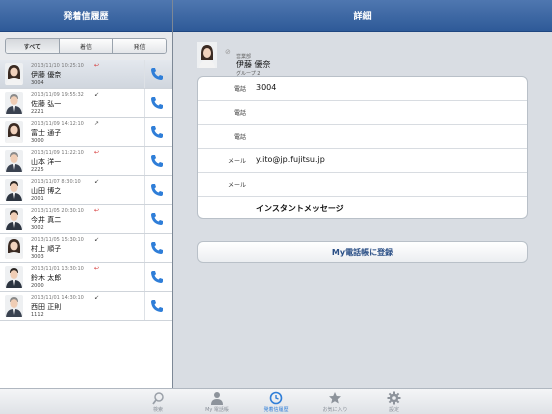 The height and width of the screenshot is (414, 552). Describe the element at coordinates (300, 208) in the screenshot. I see `instant-message-link: インスタントメッセージ` at that location.